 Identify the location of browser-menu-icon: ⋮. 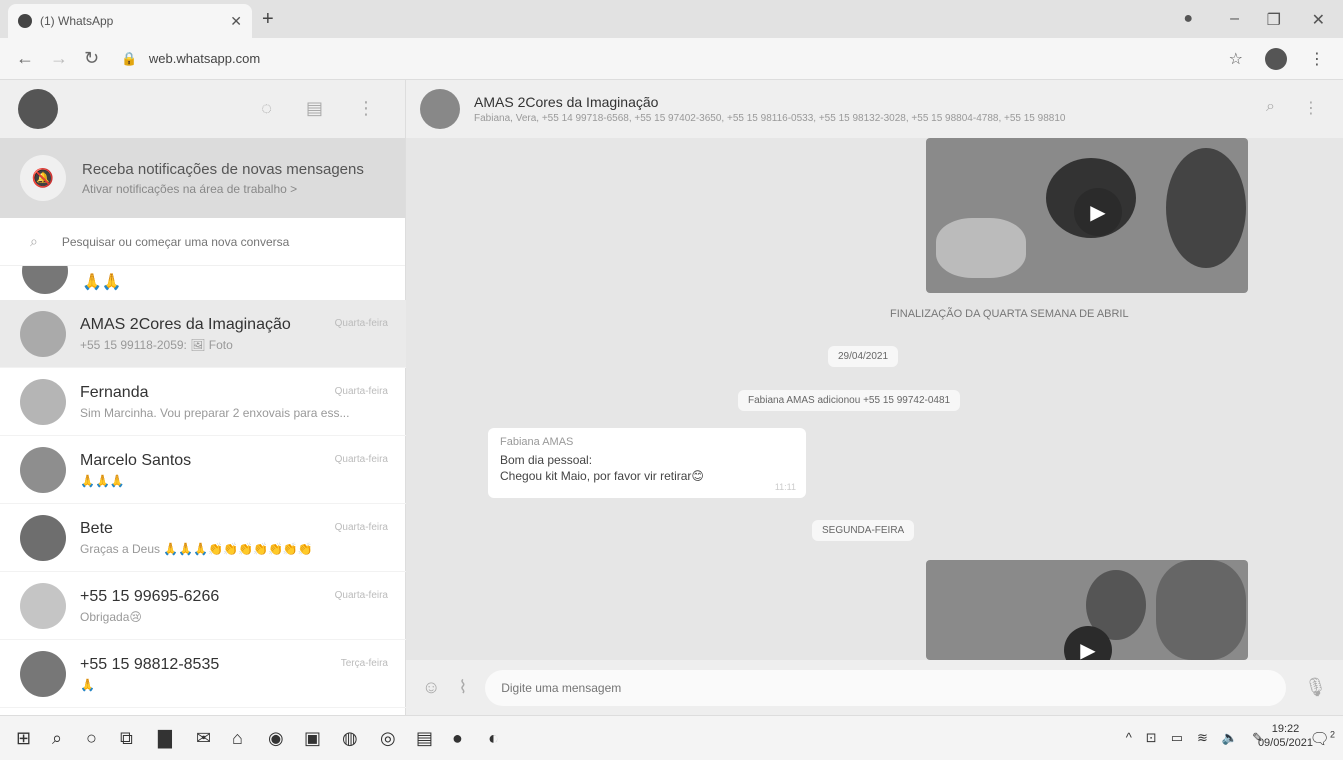
(1317, 59).